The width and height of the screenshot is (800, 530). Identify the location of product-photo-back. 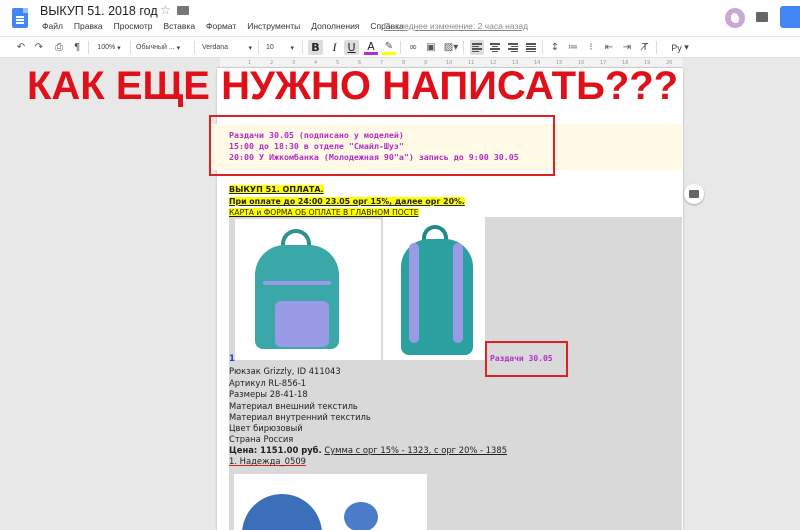
(434, 288).